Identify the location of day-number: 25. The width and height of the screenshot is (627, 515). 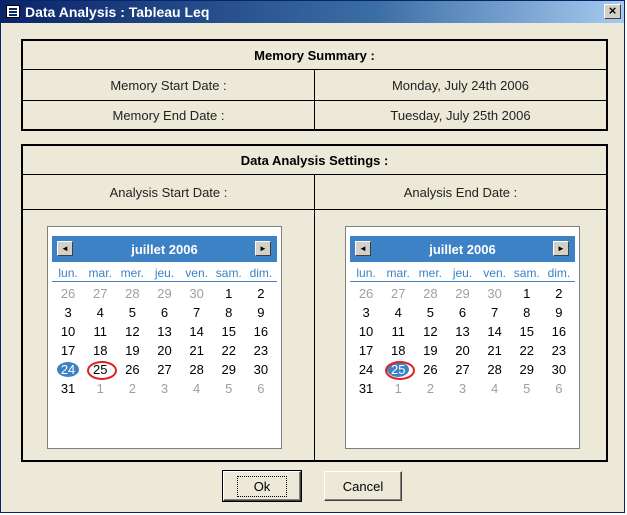
(398, 369).